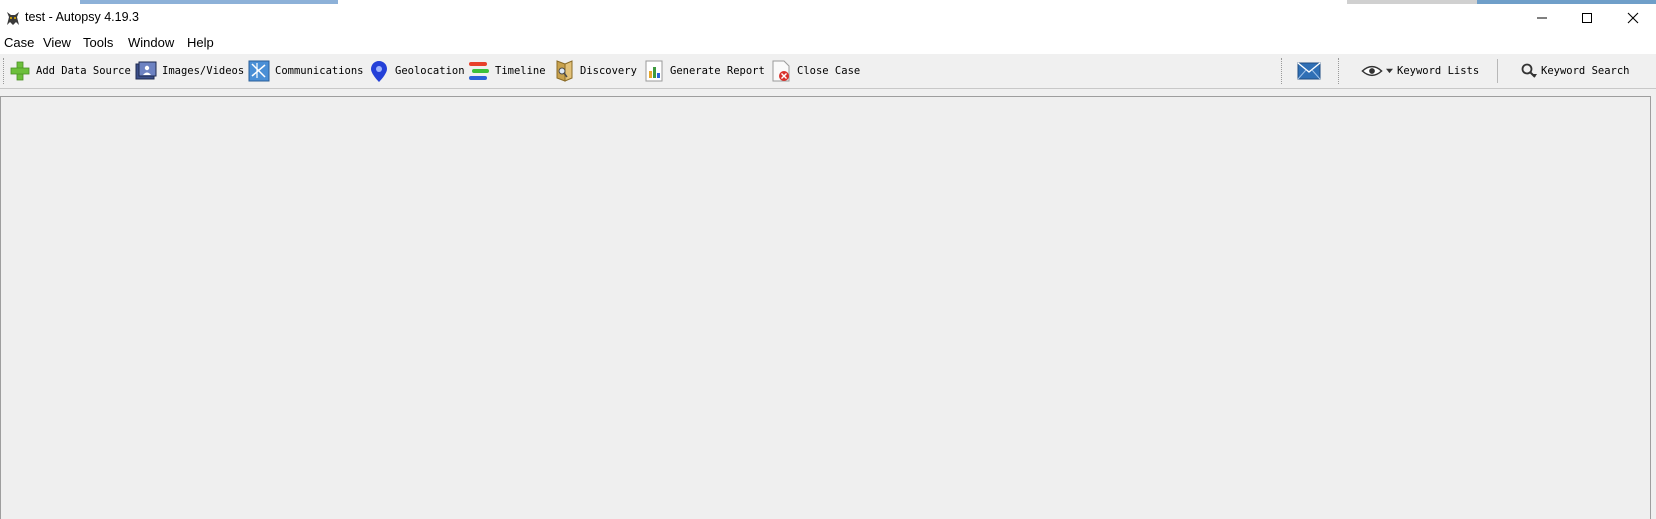 This screenshot has height=519, width=1656. Describe the element at coordinates (828, 18) in the screenshot. I see `title-bar: test - Autopsy 4.19.3` at that location.